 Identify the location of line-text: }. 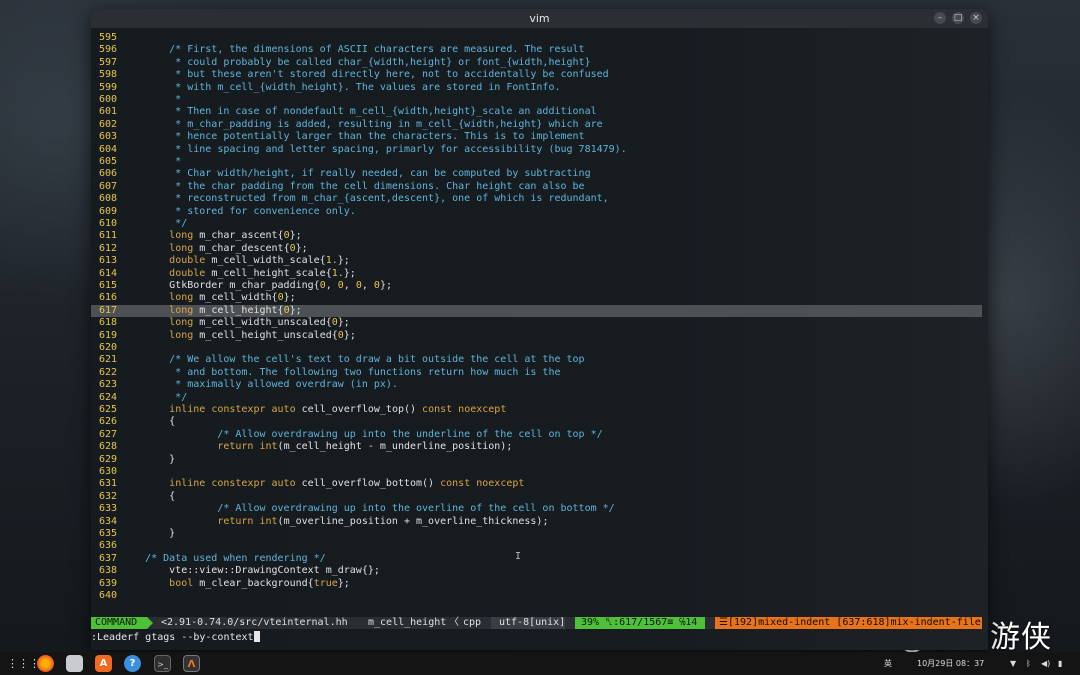
(148, 460).